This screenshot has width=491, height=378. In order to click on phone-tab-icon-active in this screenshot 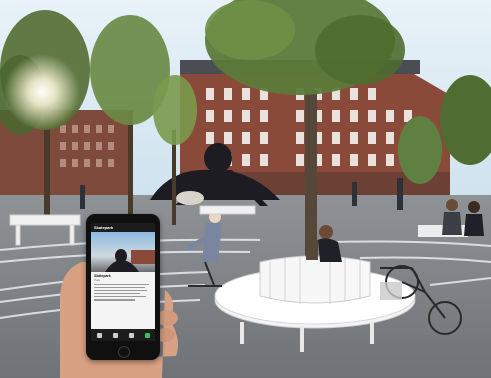, I will do `click(147, 335)`.